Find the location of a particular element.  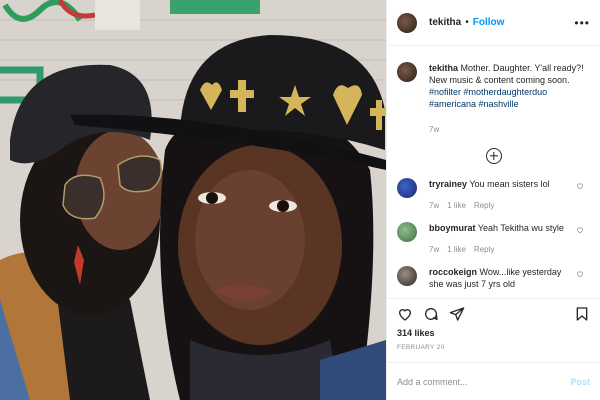

post-date: FEBRUARY 20 is located at coordinates (421, 347).